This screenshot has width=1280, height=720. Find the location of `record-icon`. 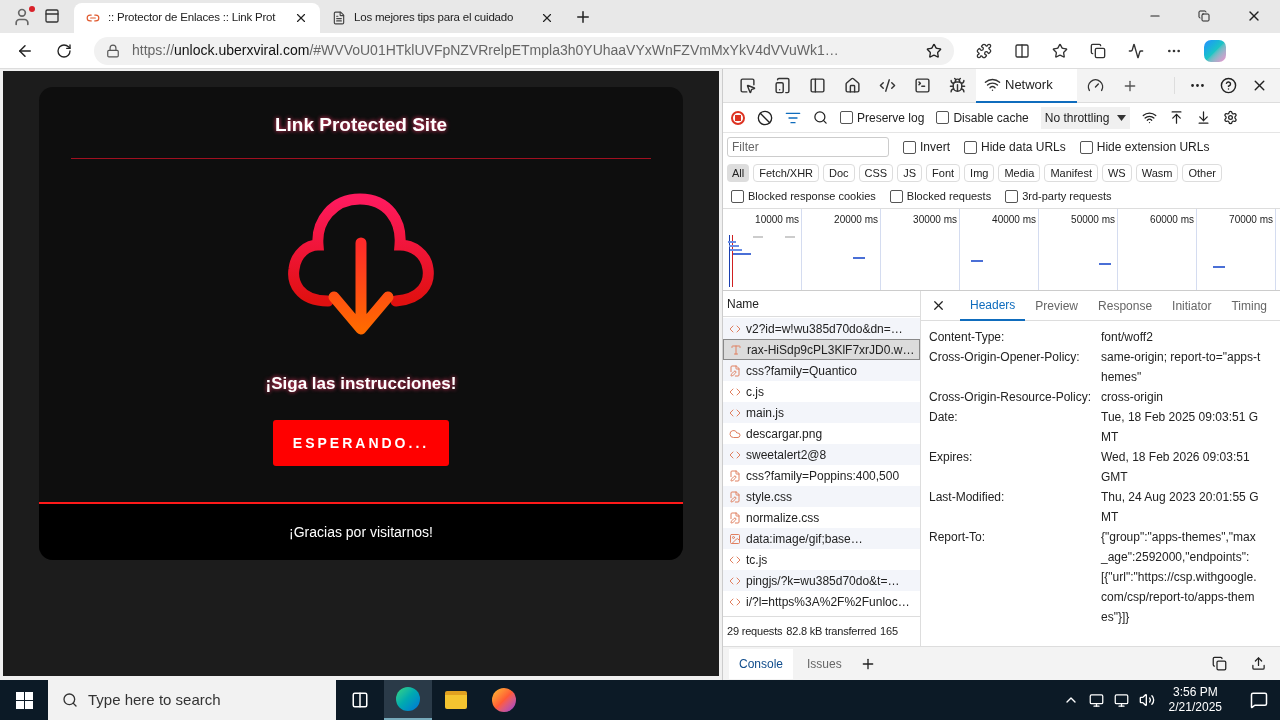

record-icon is located at coordinates (738, 117).